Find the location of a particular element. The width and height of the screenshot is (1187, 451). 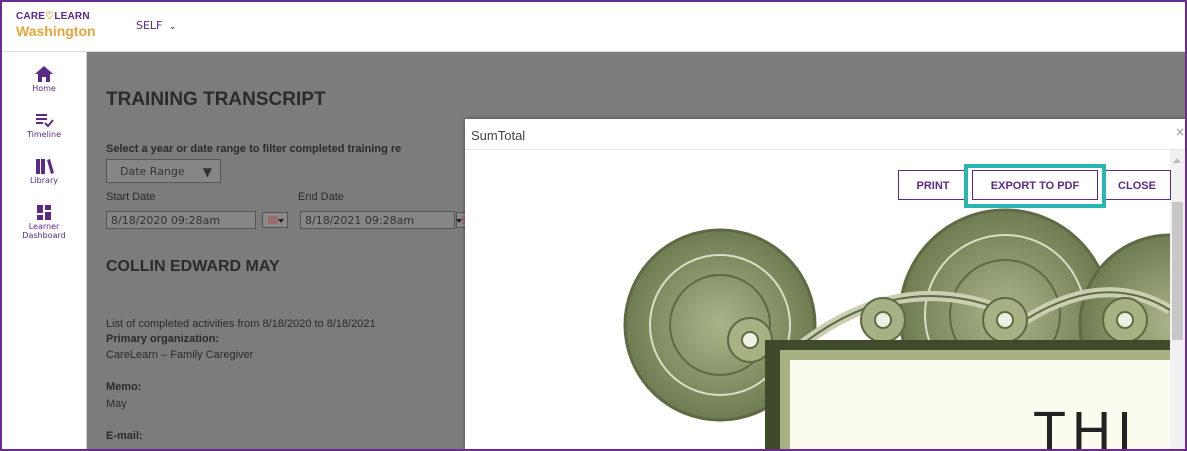

export-highlight-box is located at coordinates (1035, 186).